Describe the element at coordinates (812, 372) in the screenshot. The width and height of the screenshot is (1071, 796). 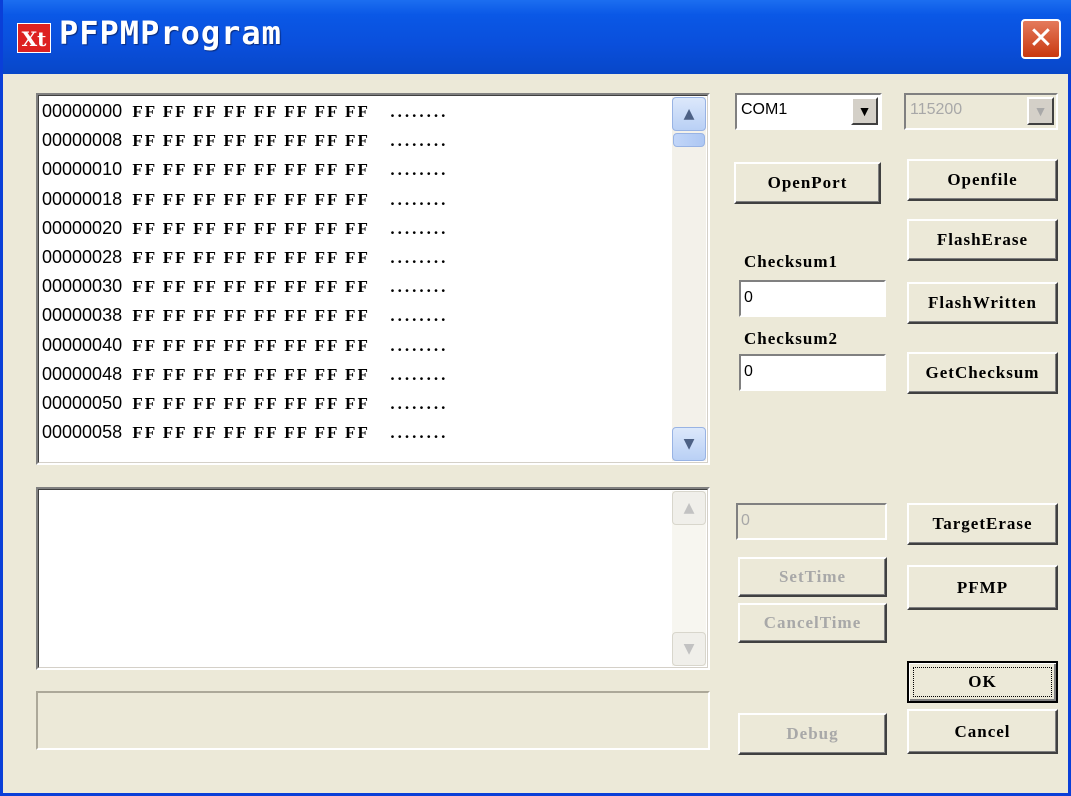
I see `checksum2-field: 0` at that location.